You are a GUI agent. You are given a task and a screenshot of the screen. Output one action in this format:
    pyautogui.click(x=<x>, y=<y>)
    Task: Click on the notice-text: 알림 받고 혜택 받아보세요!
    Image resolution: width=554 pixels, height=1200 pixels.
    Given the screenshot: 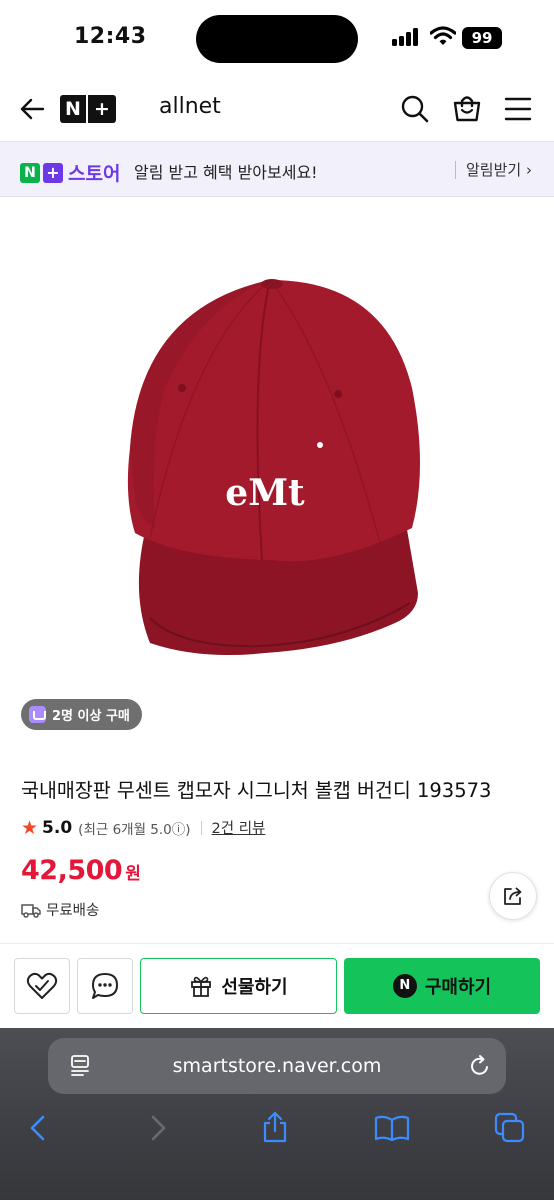 What is the action you would take?
    pyautogui.click(x=226, y=172)
    